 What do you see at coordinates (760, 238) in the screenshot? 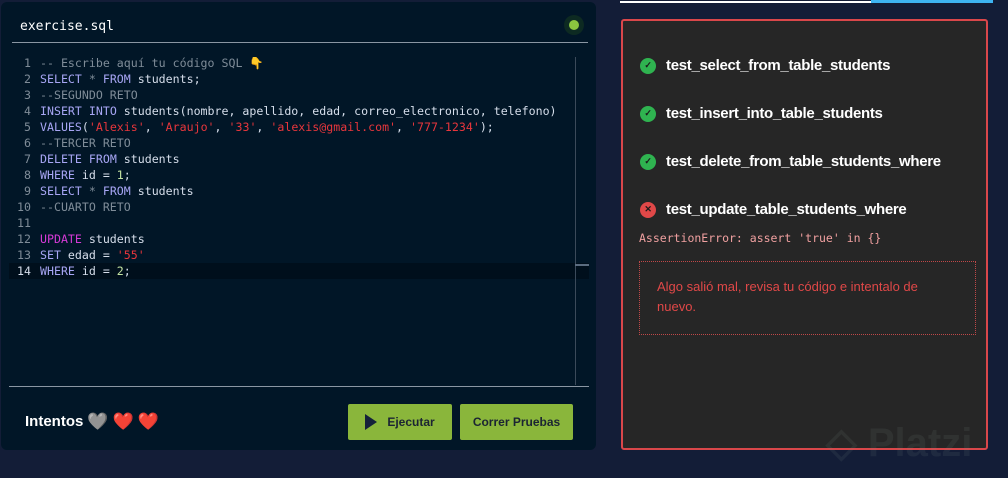
I see `assertion-error: AssertionError: assert 'true' in {}` at bounding box center [760, 238].